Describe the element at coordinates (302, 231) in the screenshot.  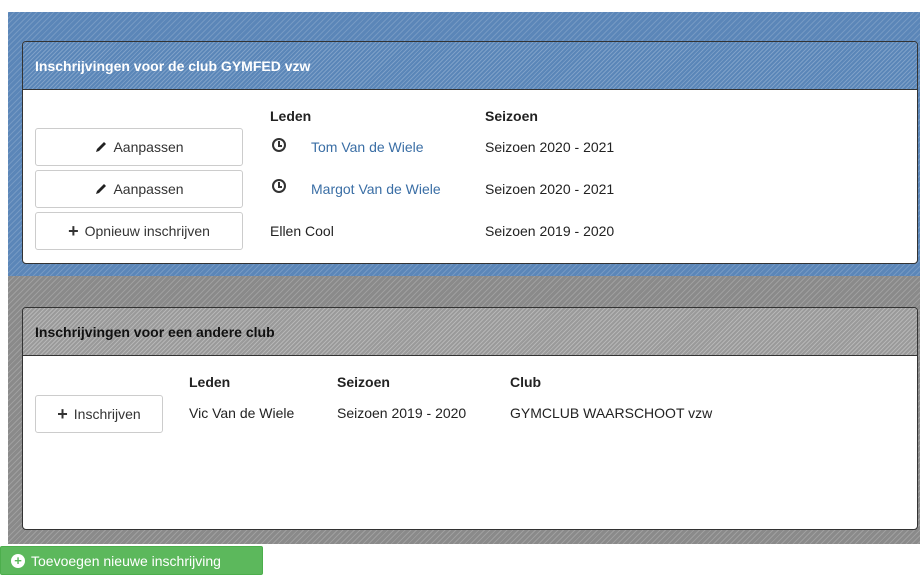
I see `member-name: Ellen Cool` at that location.